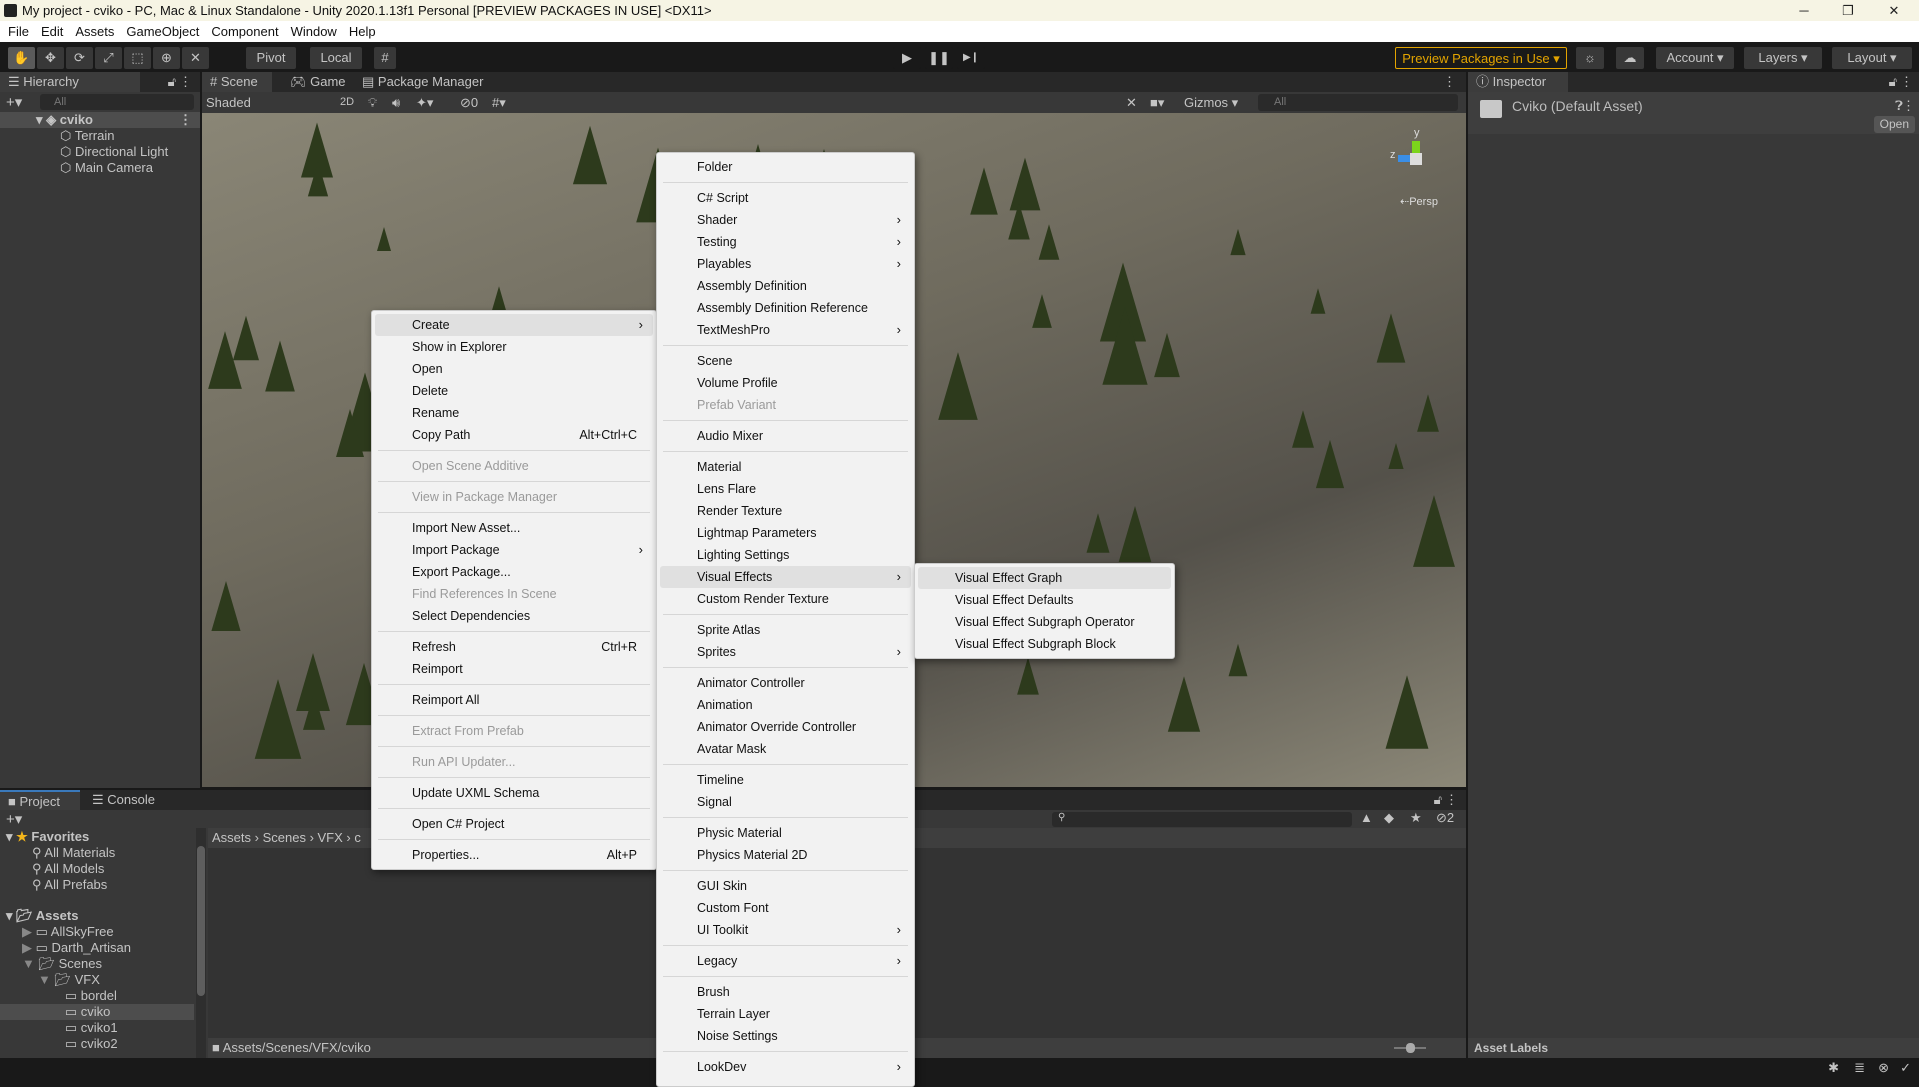  What do you see at coordinates (1366, 817) in the screenshot?
I see `filter-by-type-icon: ▲` at bounding box center [1366, 817].